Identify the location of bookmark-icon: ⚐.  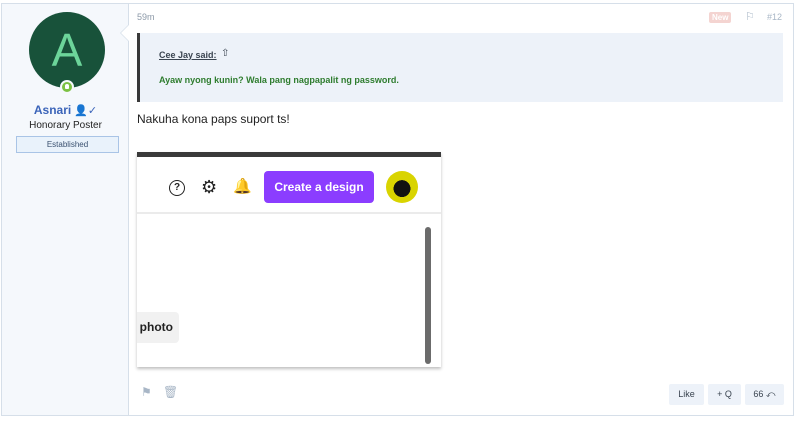
(750, 16).